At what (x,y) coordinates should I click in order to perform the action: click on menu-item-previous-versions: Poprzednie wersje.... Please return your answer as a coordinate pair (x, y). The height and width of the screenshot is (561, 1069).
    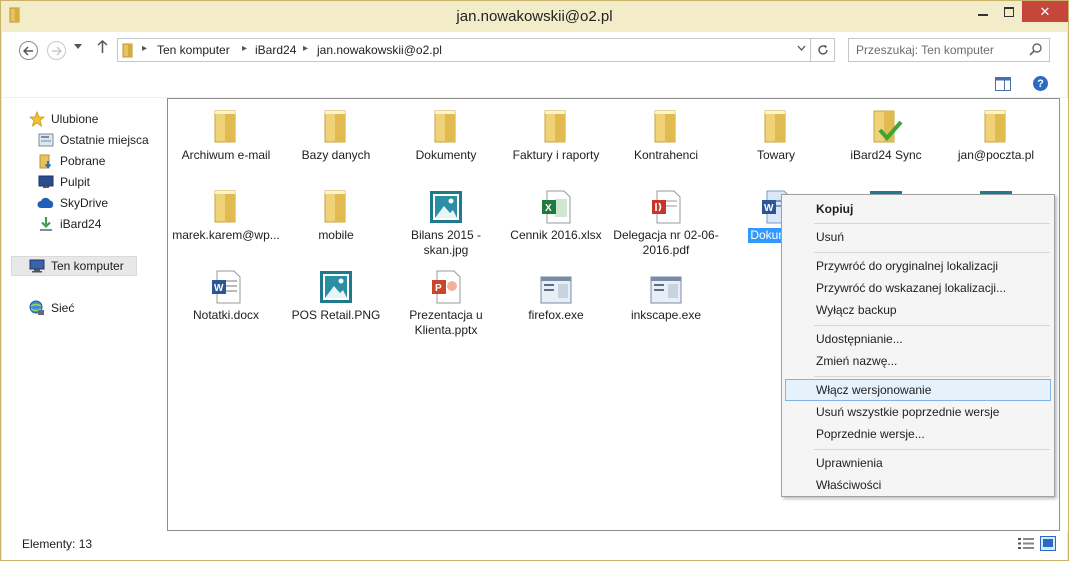
    Looking at the image, I should click on (918, 434).